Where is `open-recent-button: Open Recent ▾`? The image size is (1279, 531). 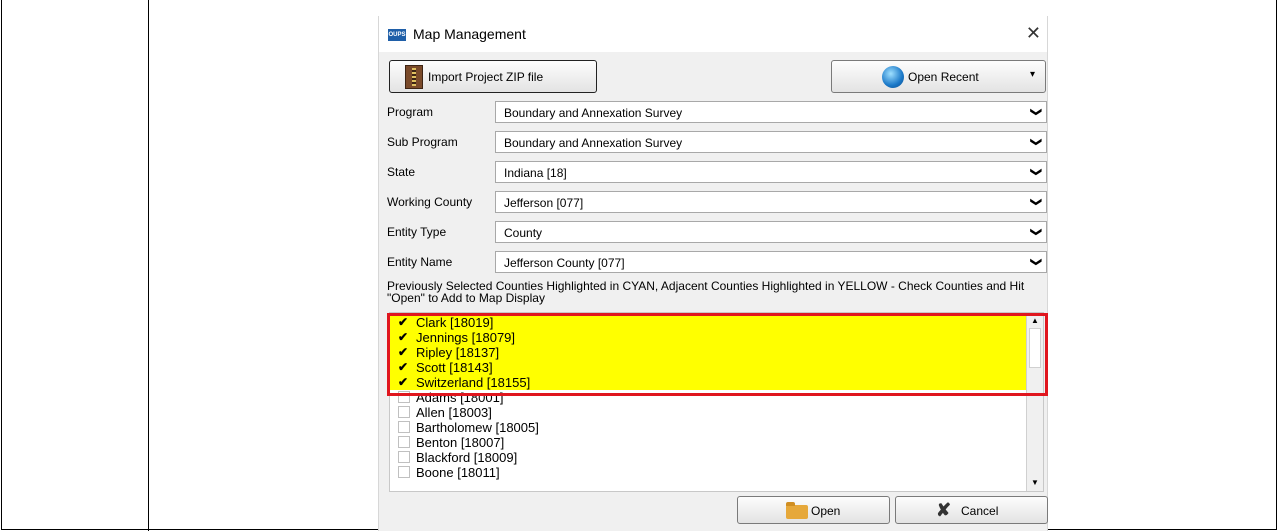
open-recent-button: Open Recent ▾ is located at coordinates (938, 76).